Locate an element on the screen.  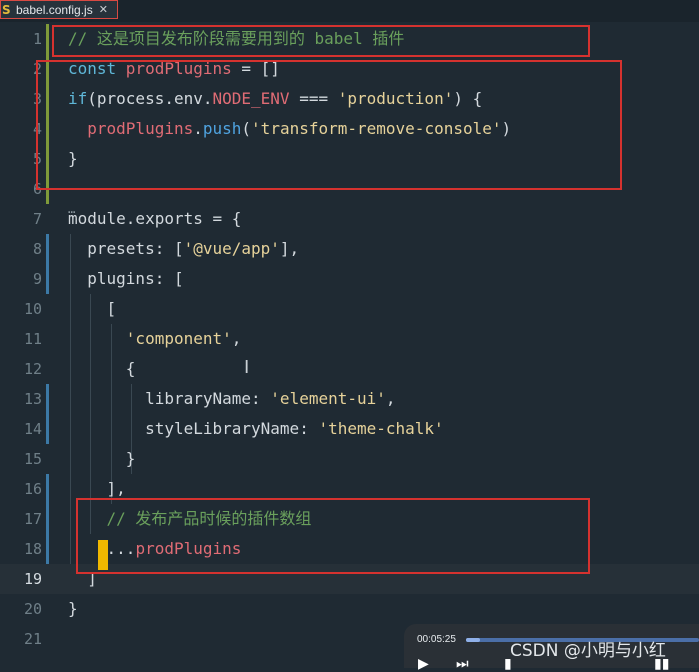
code-token: // 这是项目发布阶段需要用到的 babel 插件 is located at coordinates (236, 38).